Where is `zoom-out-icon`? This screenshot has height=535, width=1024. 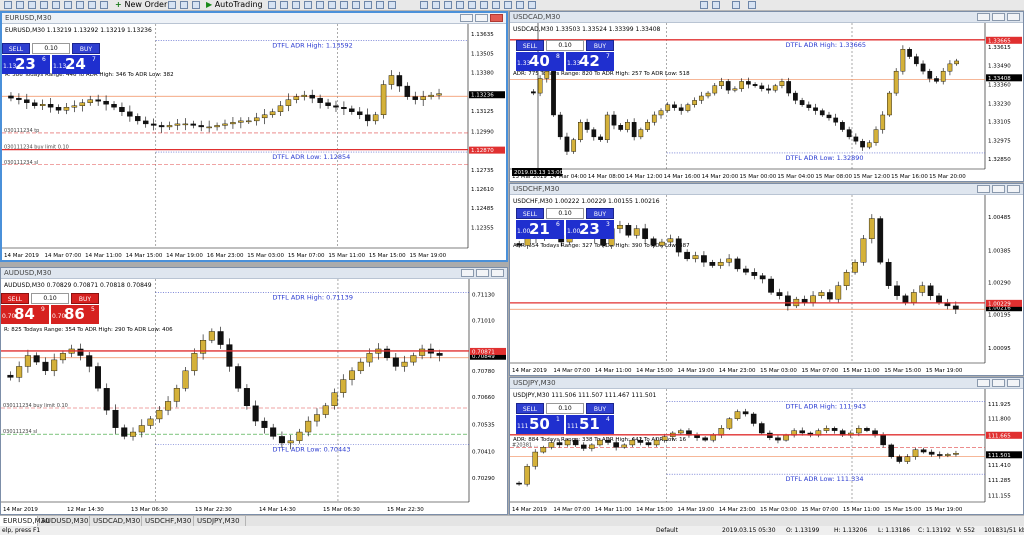
zoom-out-icon is located at coordinates (320, 5).